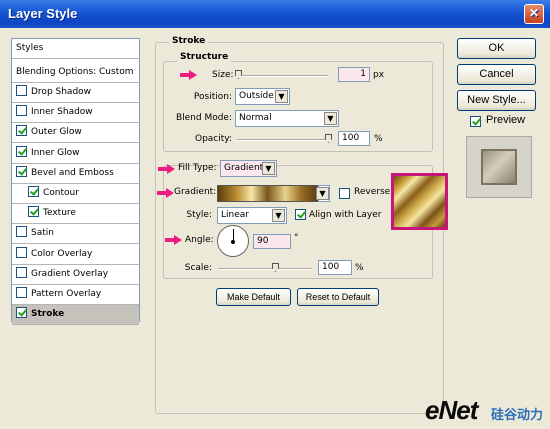 The image size is (550, 429). Describe the element at coordinates (75, 49) in the screenshot. I see `styles-header: Styles` at that location.